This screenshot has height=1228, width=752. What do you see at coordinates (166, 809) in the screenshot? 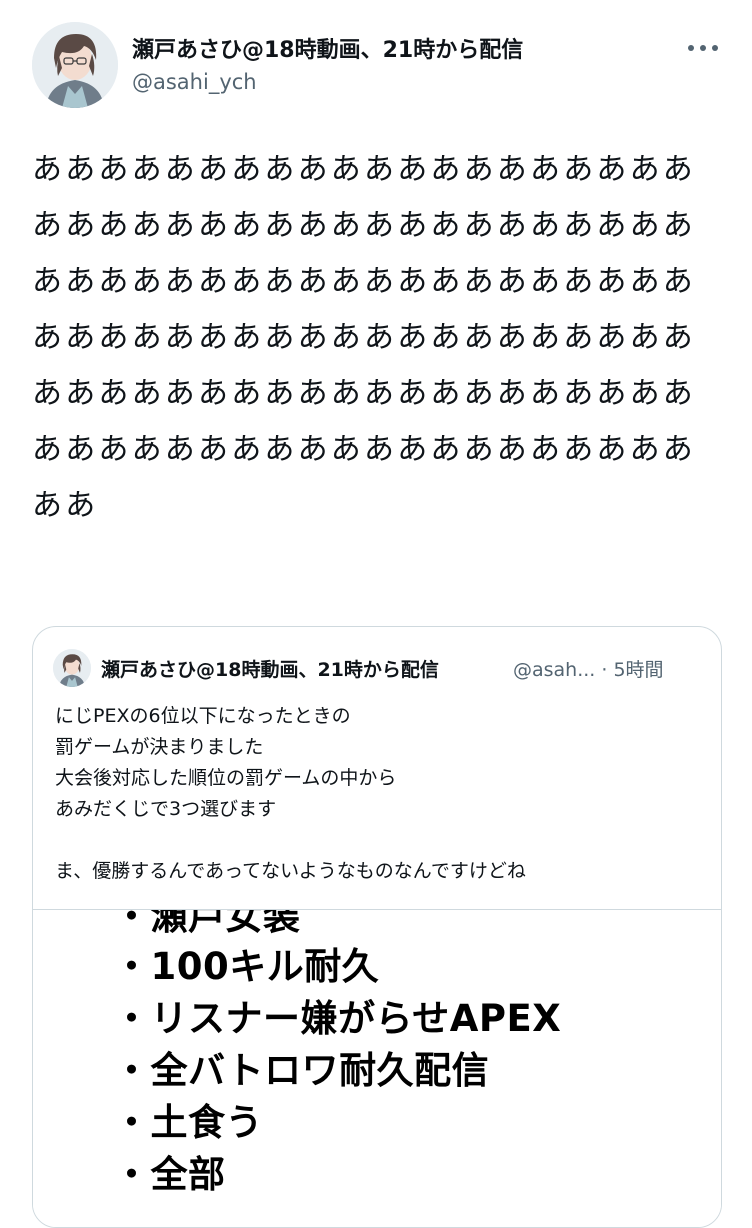
I see `quote-text-line: あみだくじで3つ選びます` at bounding box center [166, 809].